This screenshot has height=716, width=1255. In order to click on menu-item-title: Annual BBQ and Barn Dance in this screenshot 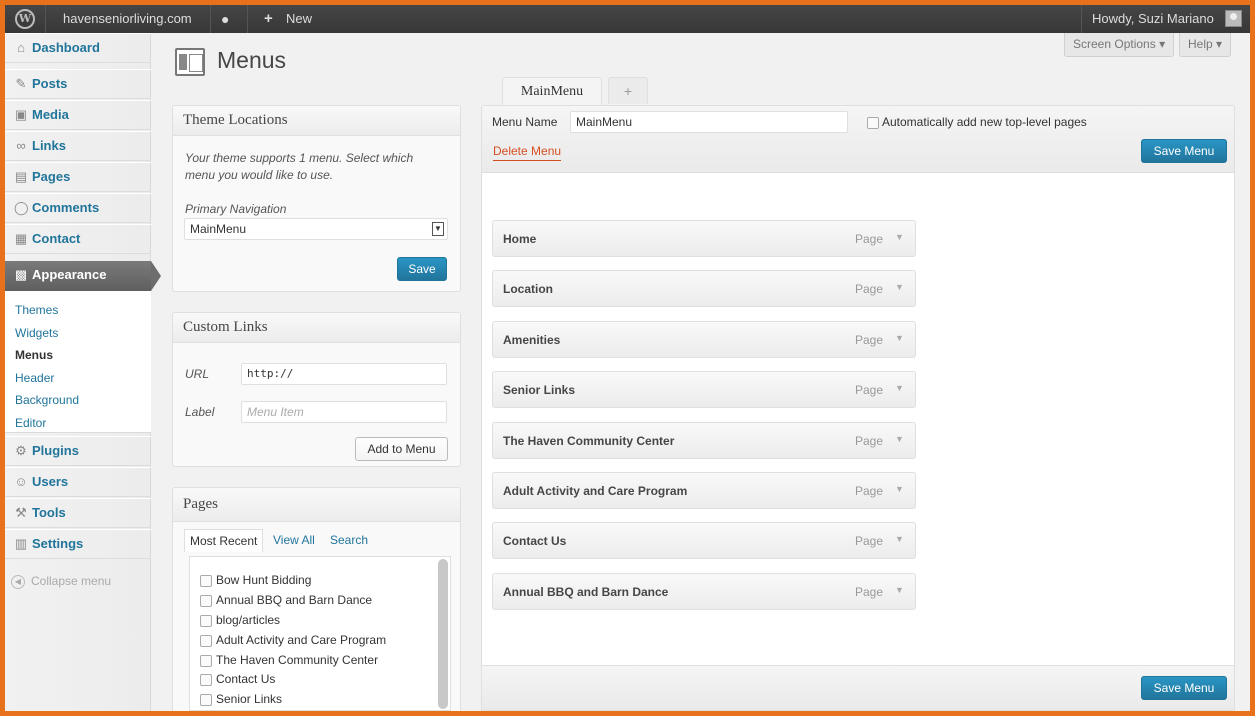, I will do `click(586, 592)`.